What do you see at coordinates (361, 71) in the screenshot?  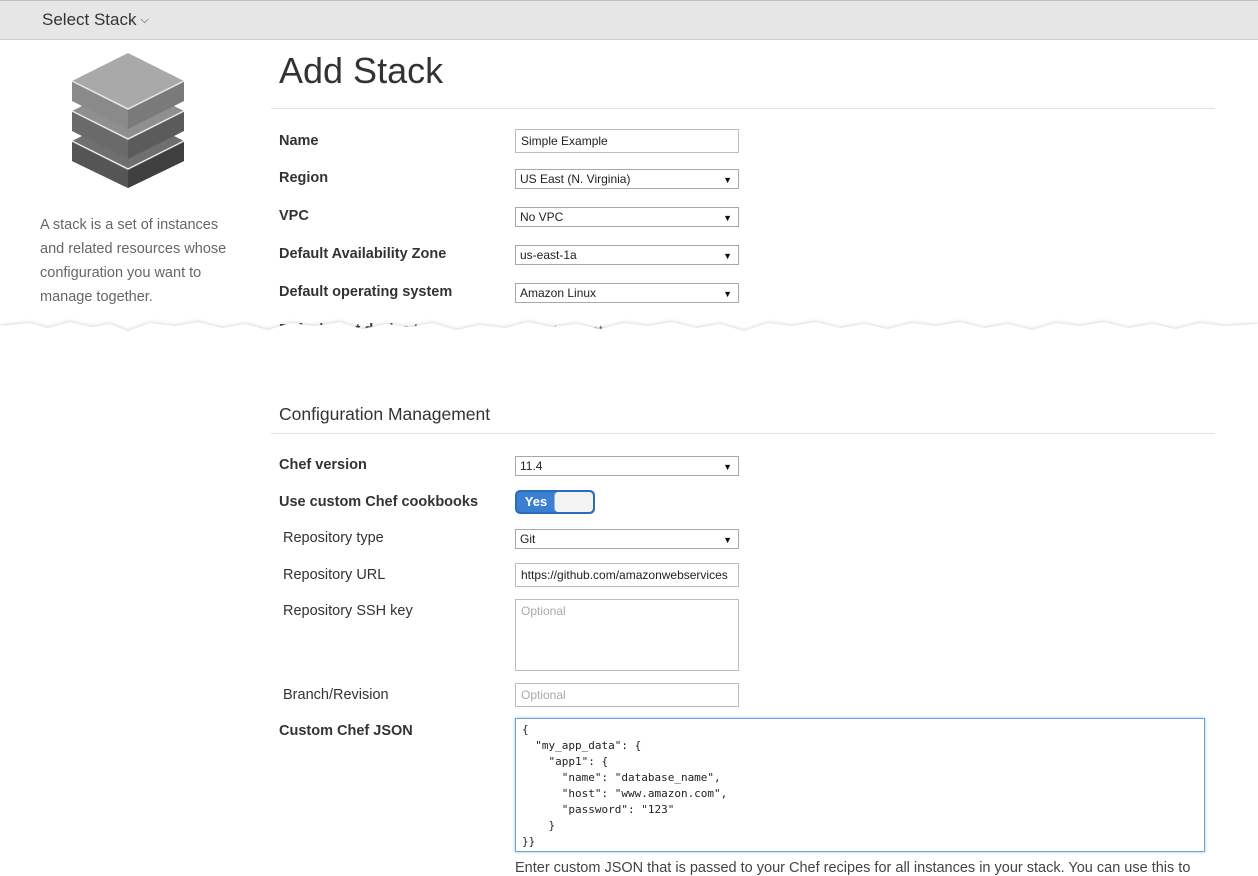 I see `page-title: Add Stack` at bounding box center [361, 71].